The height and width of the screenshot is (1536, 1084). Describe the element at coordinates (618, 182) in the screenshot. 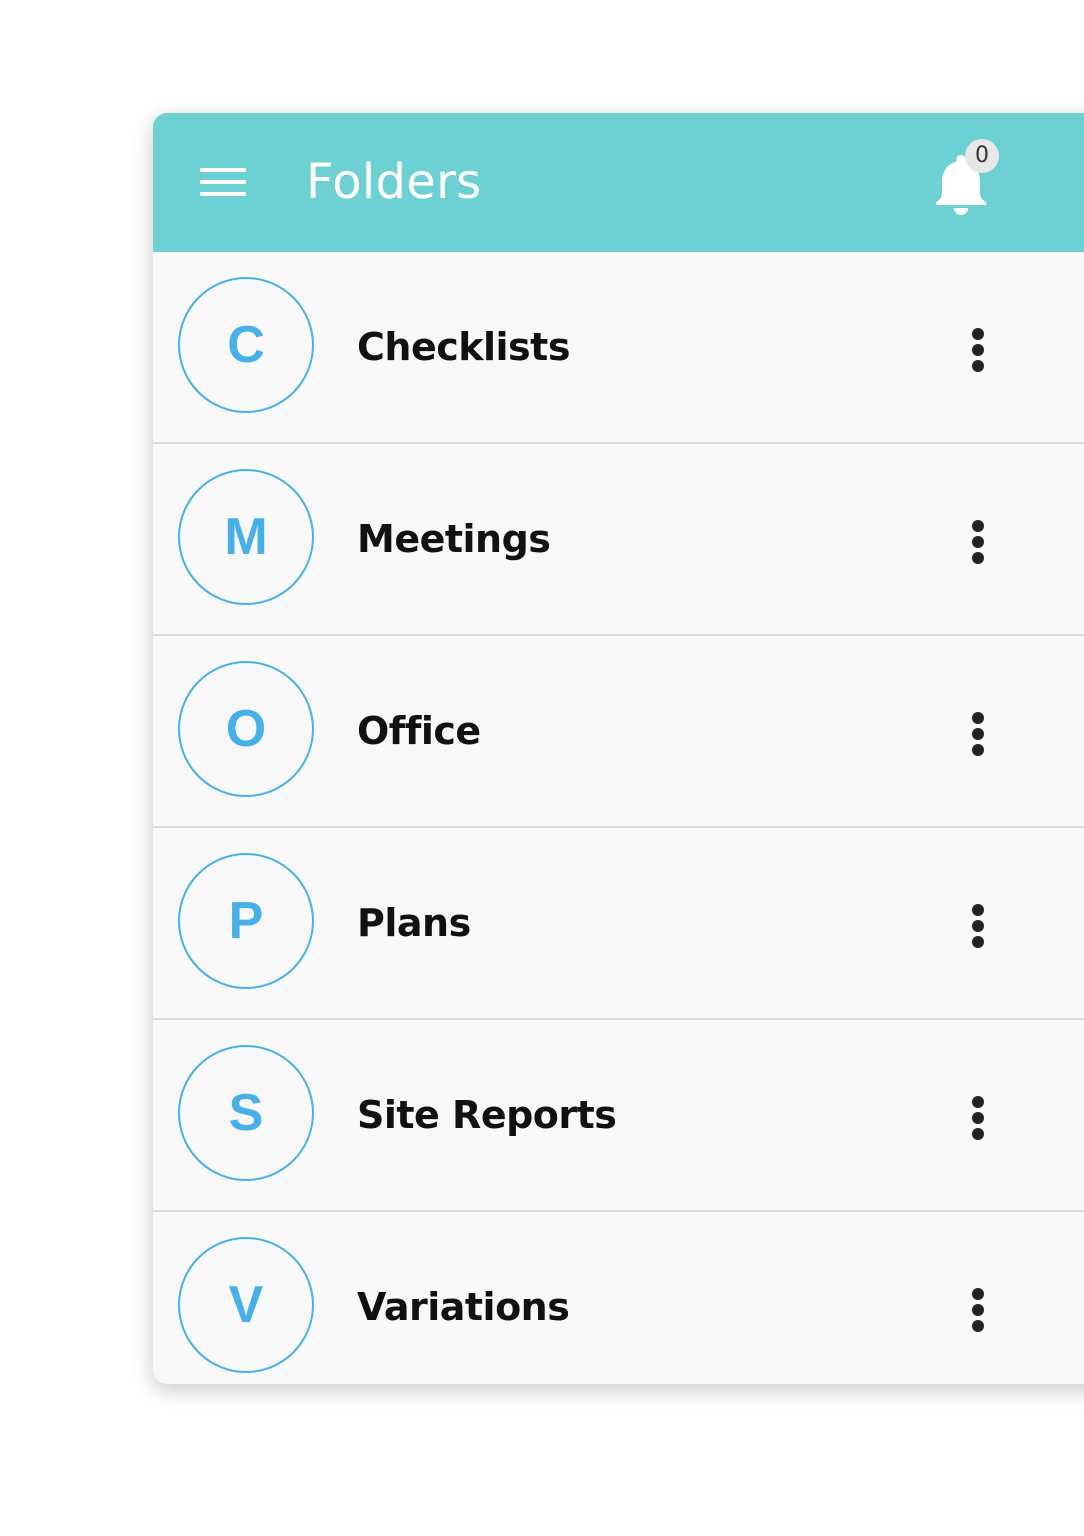

I see `app-bar: Folders 0` at that location.